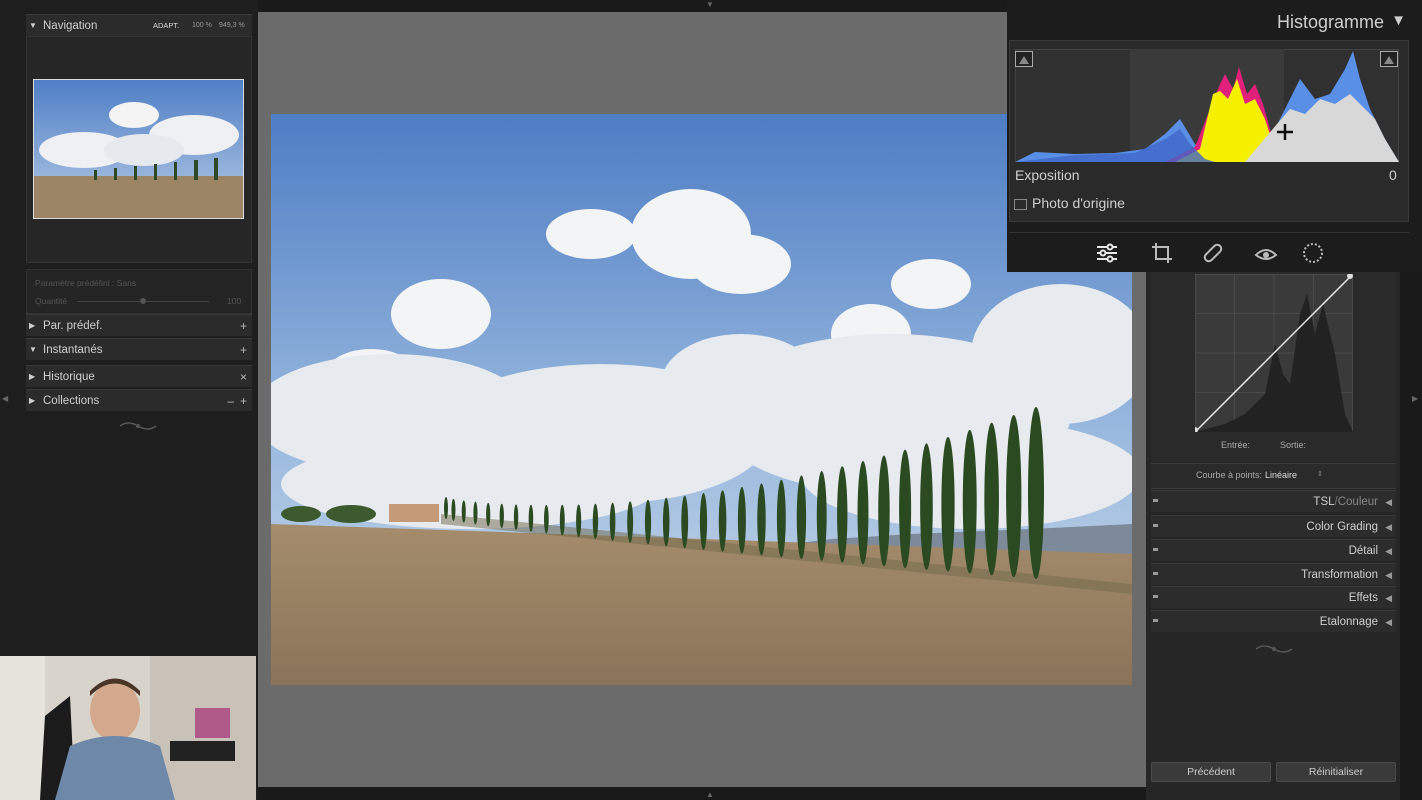 This screenshot has width=1422, height=800. Describe the element at coordinates (1273, 550) in the screenshot. I see `panel-detail: Détail ◀` at that location.